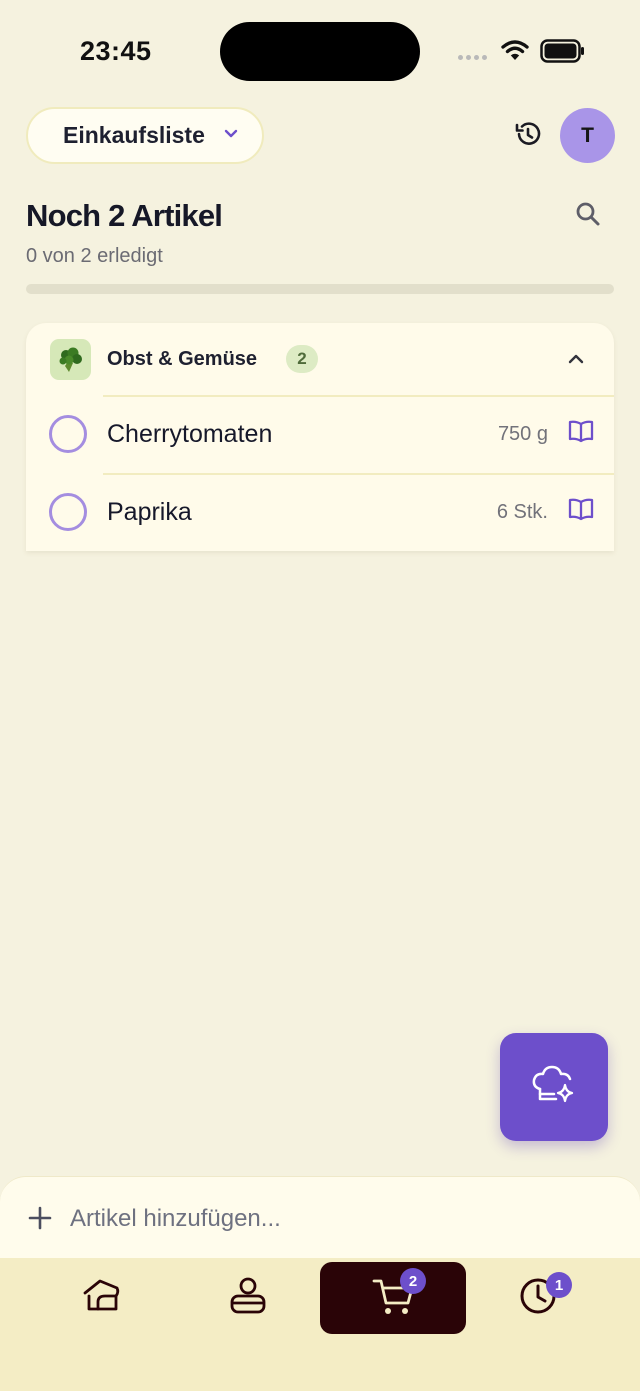 The height and width of the screenshot is (1391, 640). Describe the element at coordinates (94, 256) in the screenshot. I see `progress-text: 0 von 2 erledigt` at that location.